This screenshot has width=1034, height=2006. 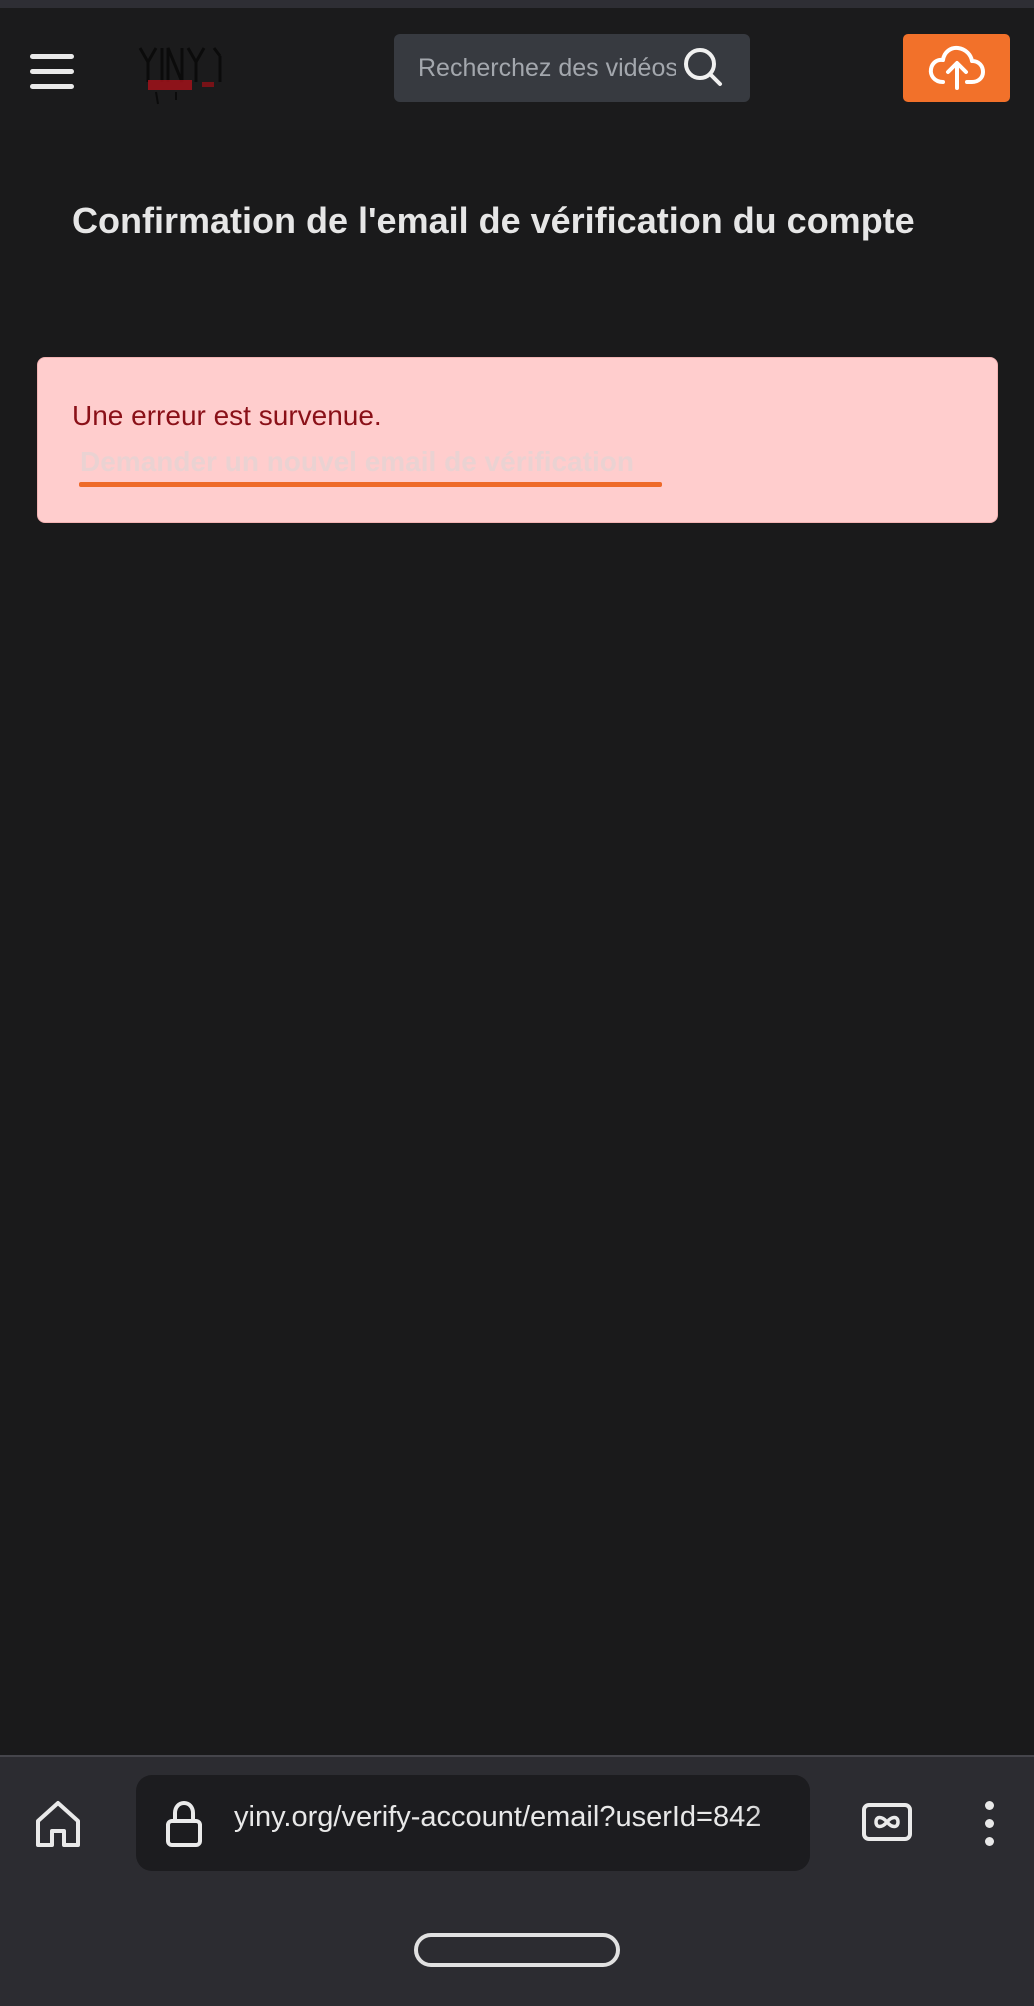 I want to click on search-button, so click(x=704, y=68).